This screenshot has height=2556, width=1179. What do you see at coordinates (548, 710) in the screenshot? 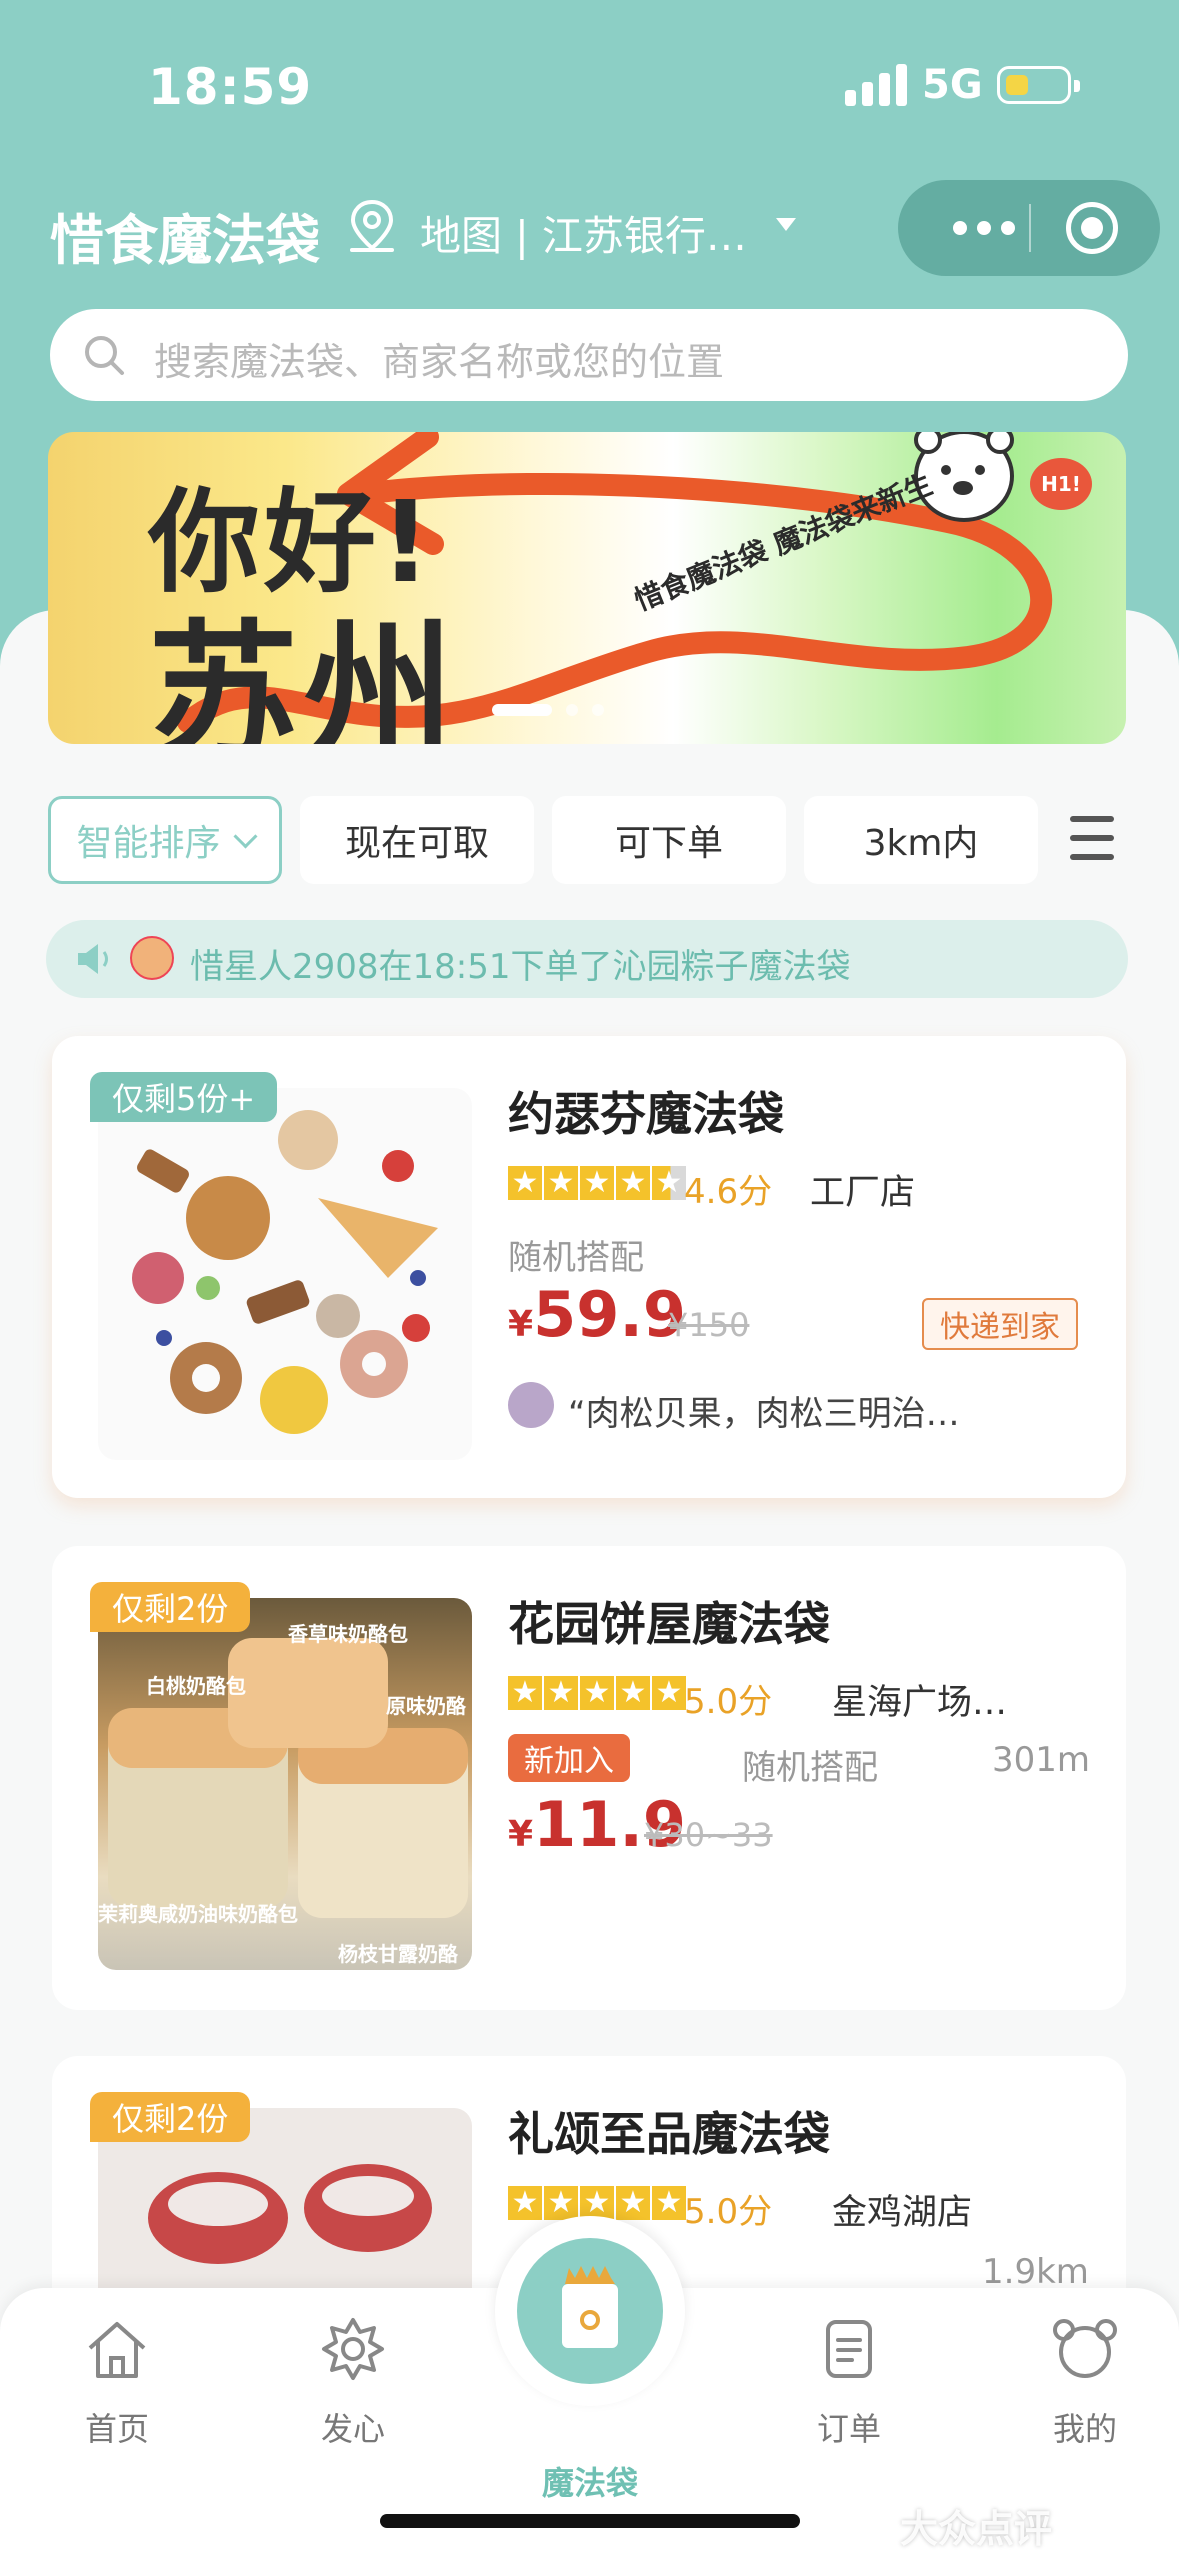
I see `banner-pagination` at bounding box center [548, 710].